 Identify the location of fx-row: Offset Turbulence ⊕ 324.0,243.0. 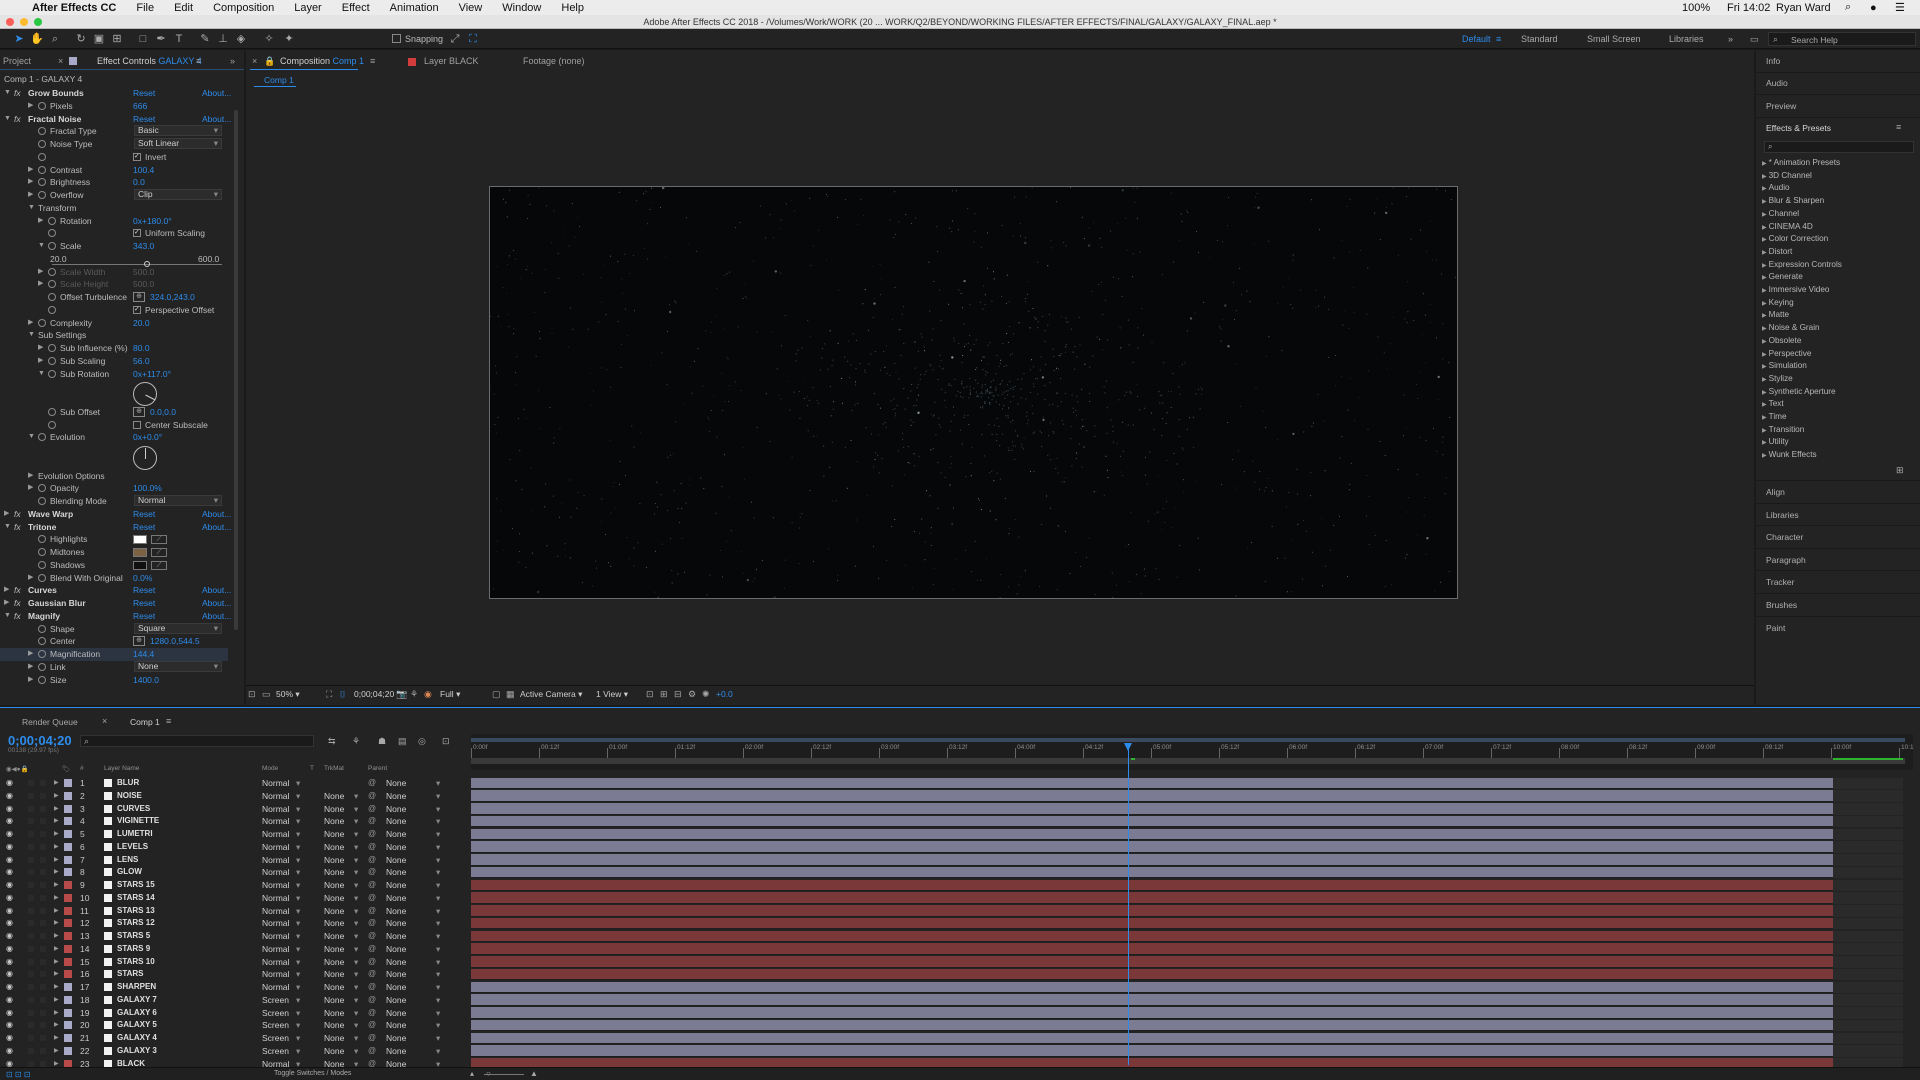
(114, 297).